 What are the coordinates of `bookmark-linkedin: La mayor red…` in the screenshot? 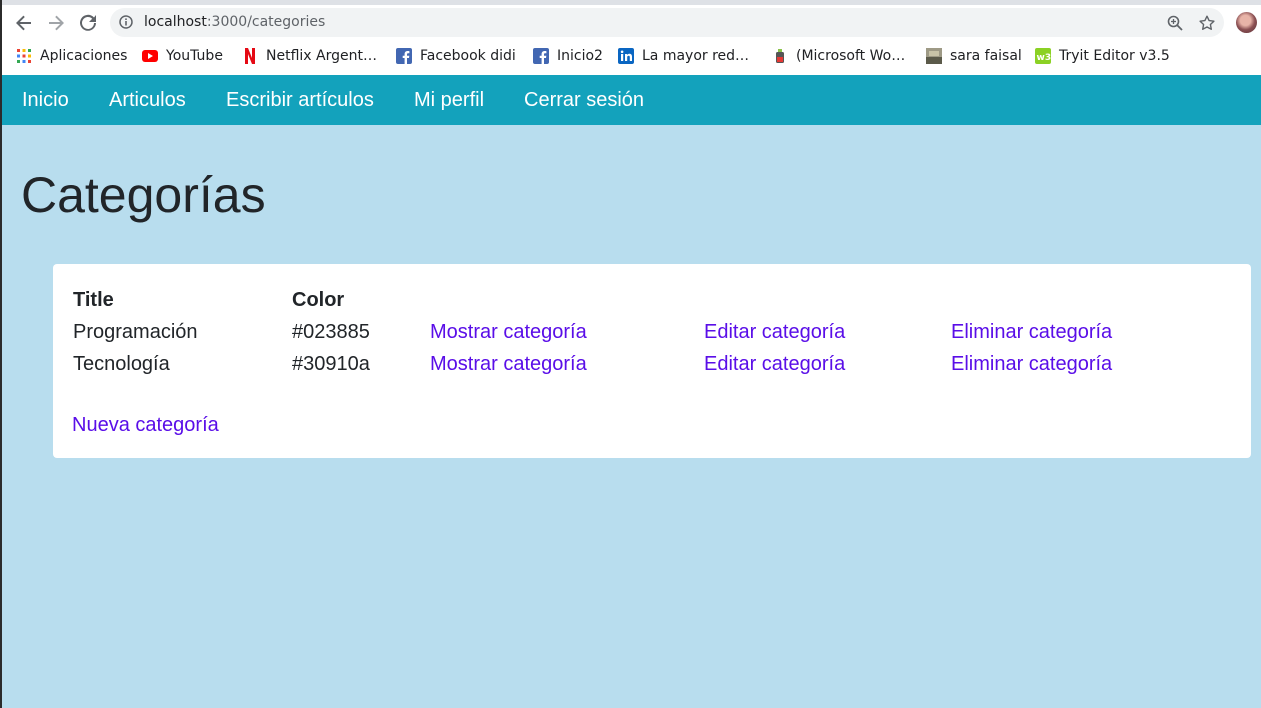 It's located at (683, 56).